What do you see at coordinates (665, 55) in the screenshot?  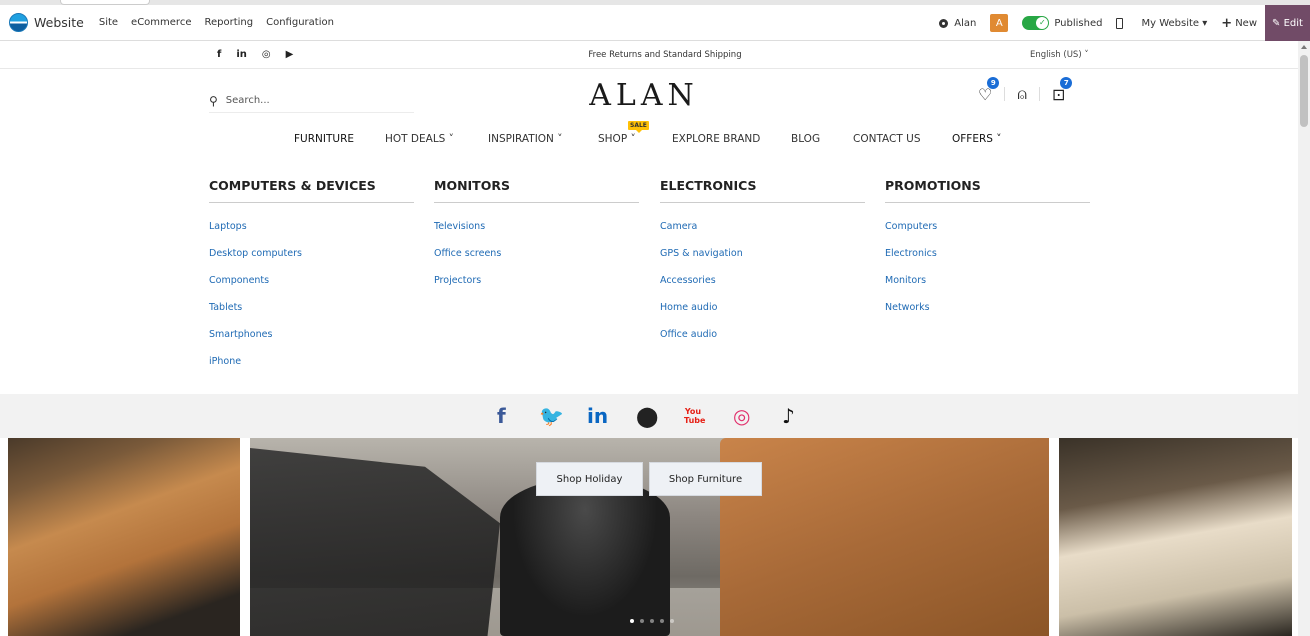 I see `promo-text: Free Returns and Standard Shipping` at bounding box center [665, 55].